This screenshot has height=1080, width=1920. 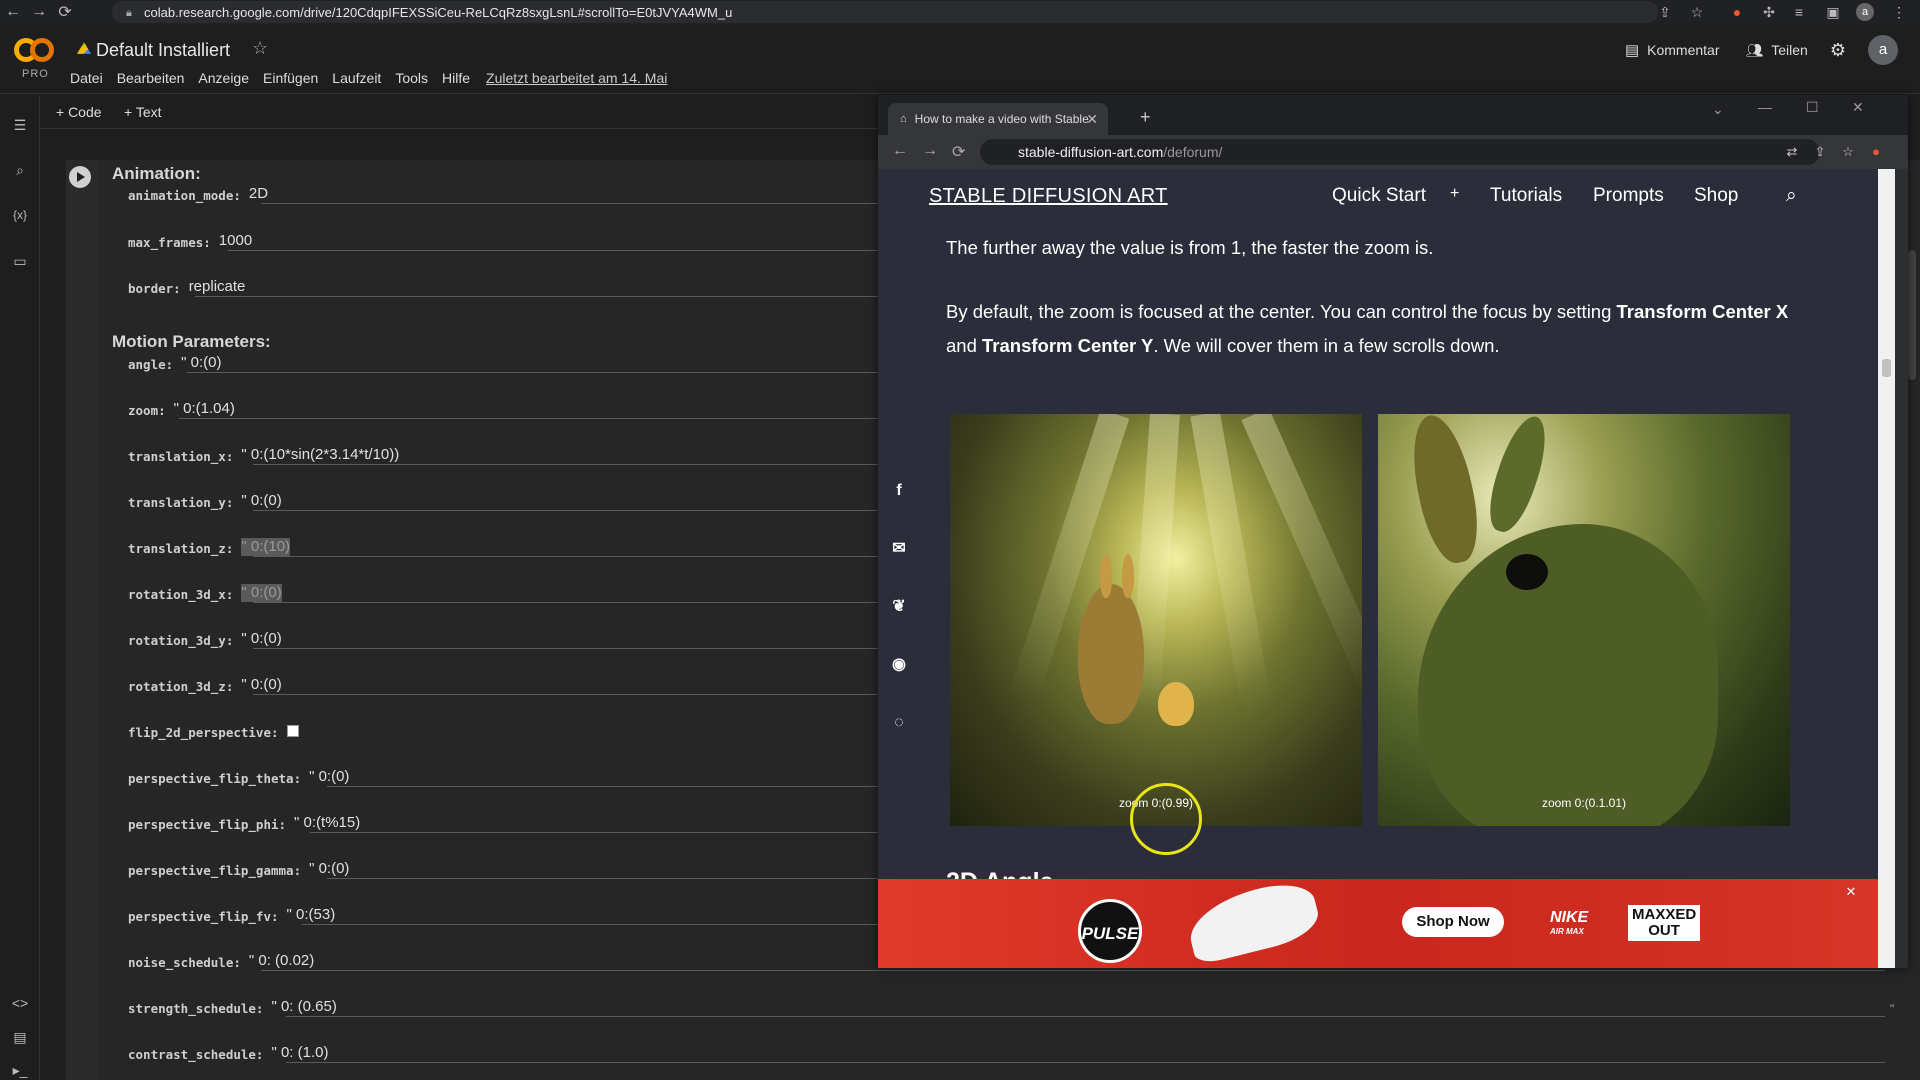 What do you see at coordinates (266, 547) in the screenshot?
I see `param-input: " 0:(10)` at bounding box center [266, 547].